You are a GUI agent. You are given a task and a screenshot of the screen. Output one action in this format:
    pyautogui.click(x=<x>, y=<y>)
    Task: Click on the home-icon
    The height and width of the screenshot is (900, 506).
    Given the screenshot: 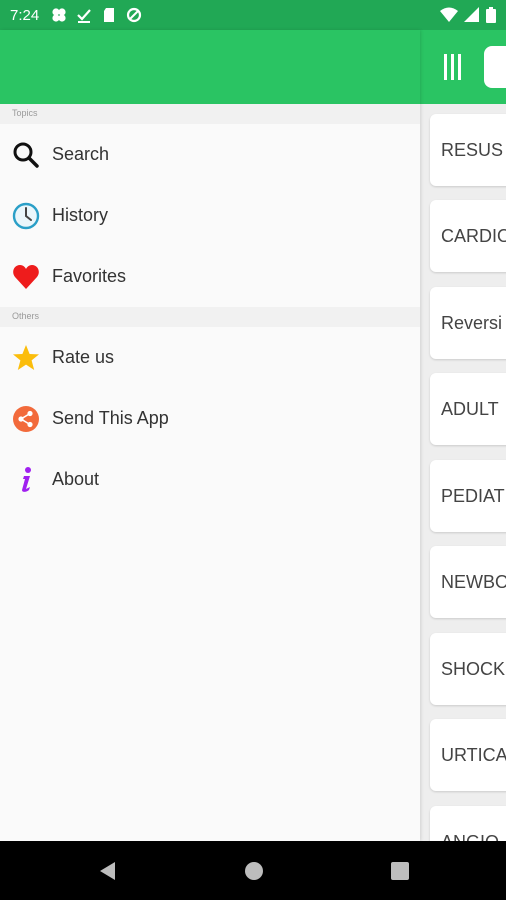 What is the action you would take?
    pyautogui.click(x=254, y=871)
    